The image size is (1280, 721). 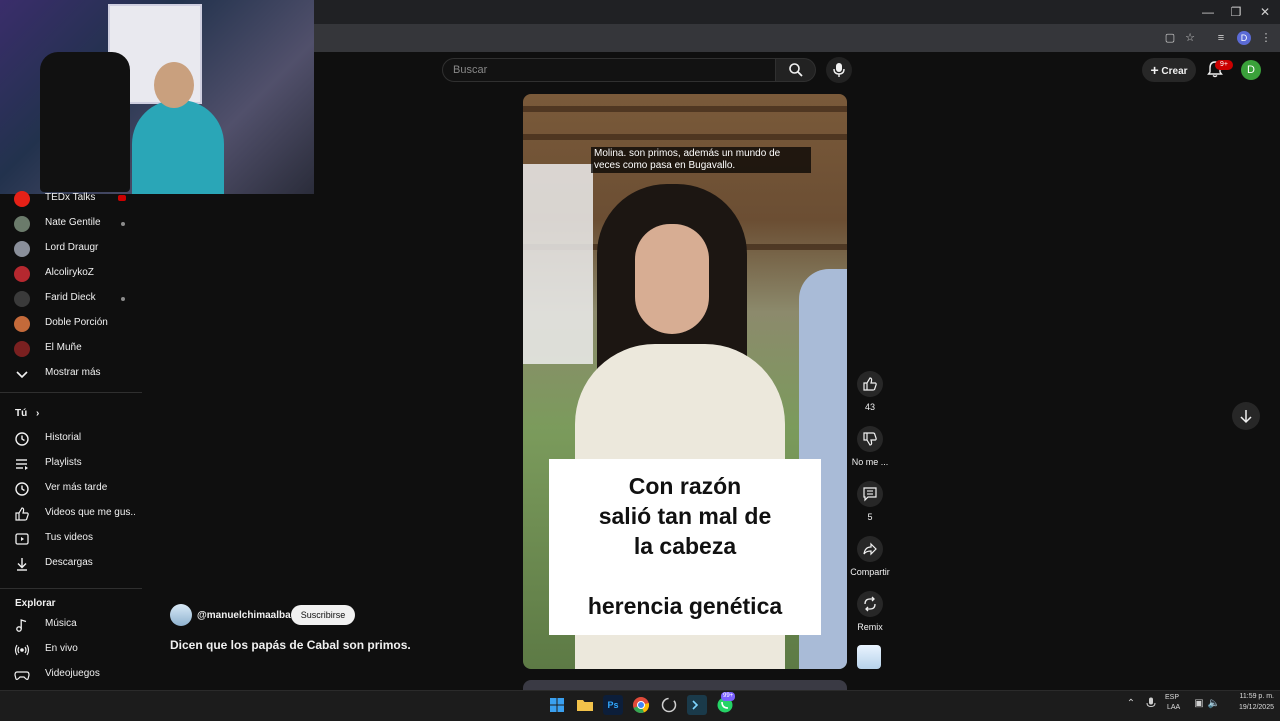 I want to click on comments-count: 5, so click(x=870, y=517).